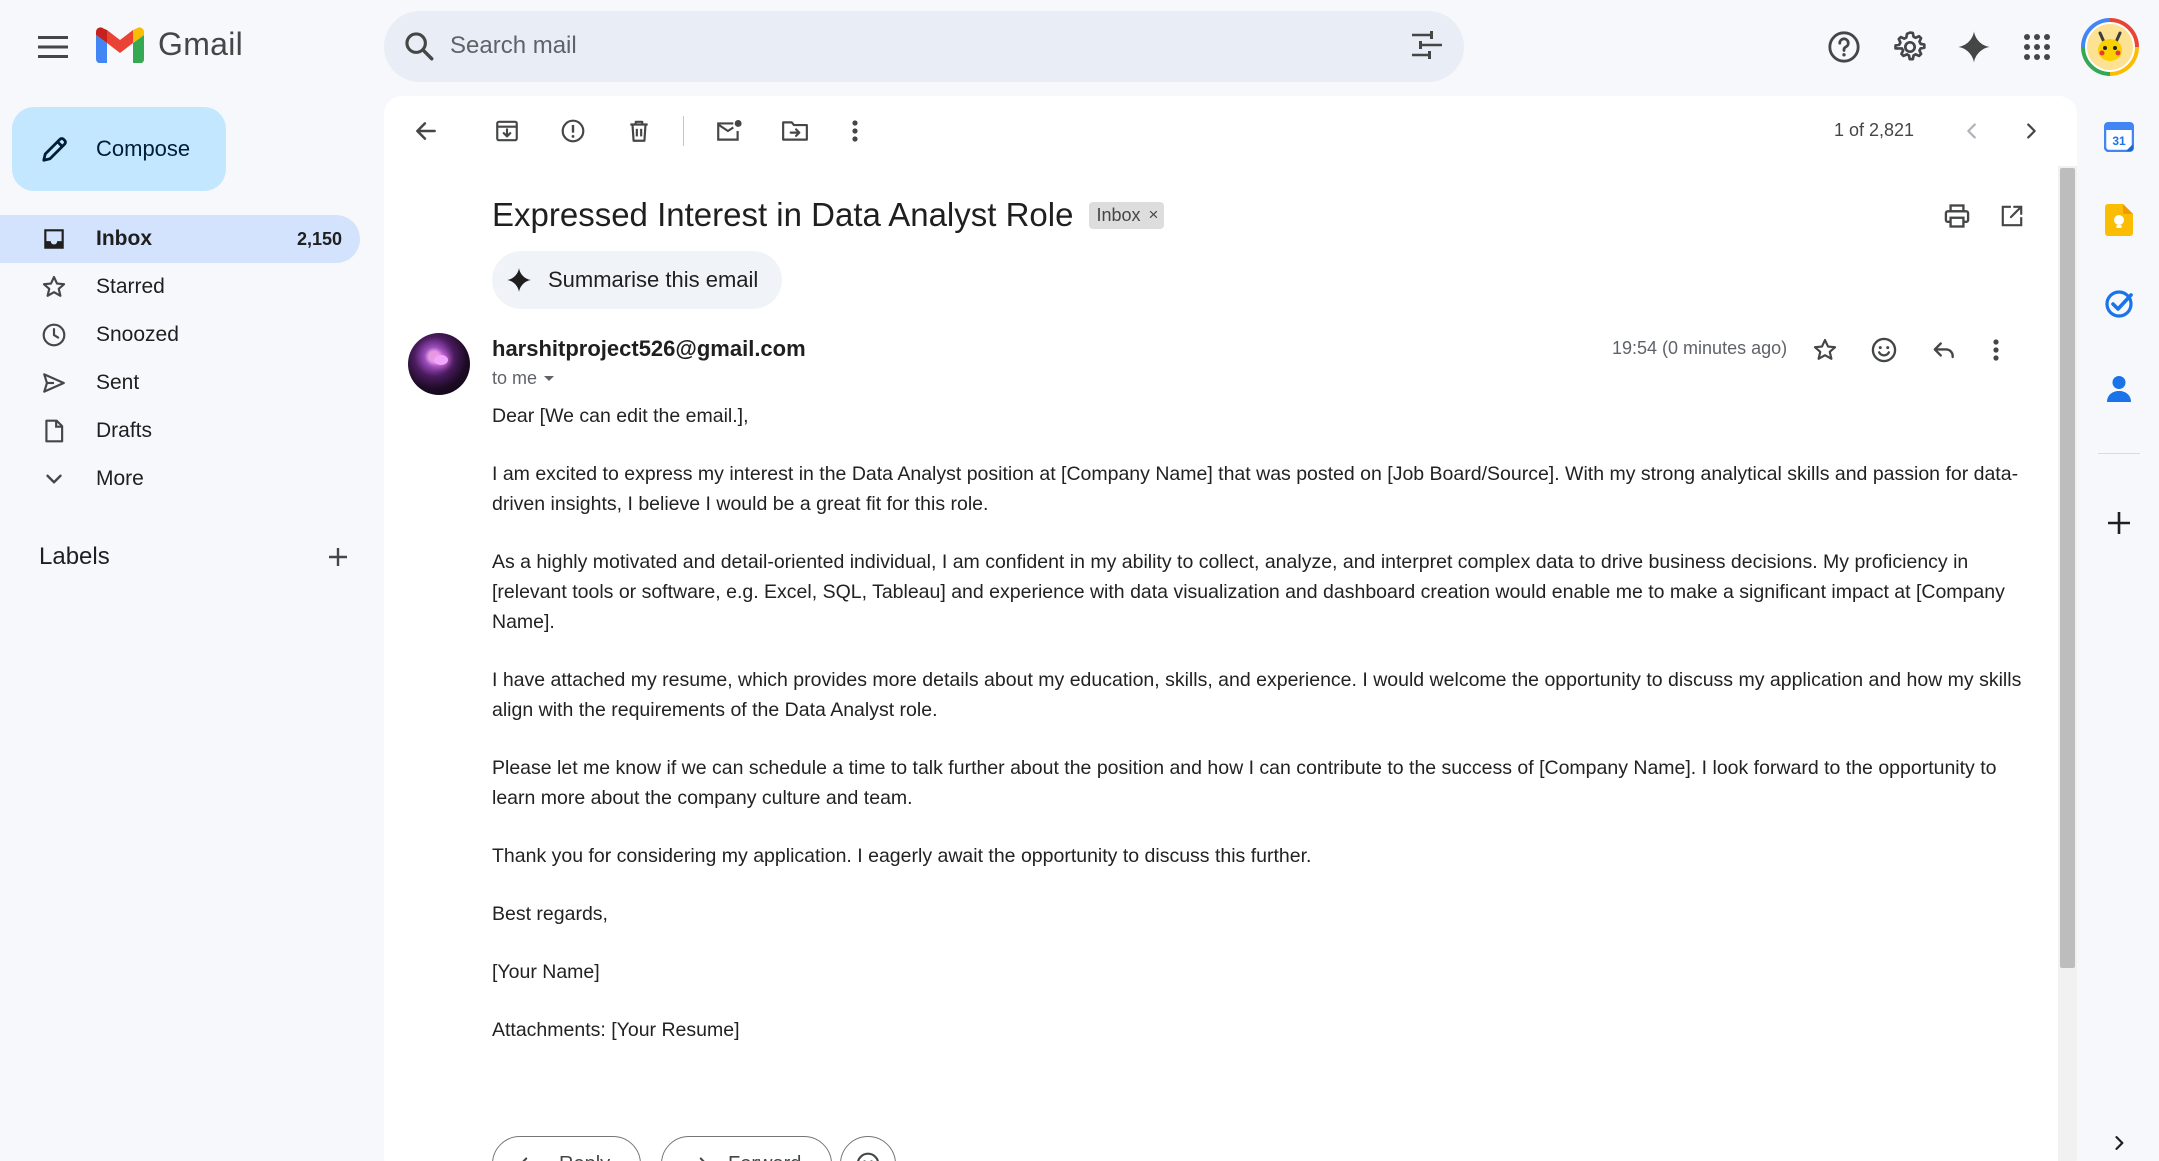 Image resolution: width=2159 pixels, height=1161 pixels. What do you see at coordinates (616, 1030) in the screenshot?
I see `body-paragraph: Attachments: [Your Resume]` at bounding box center [616, 1030].